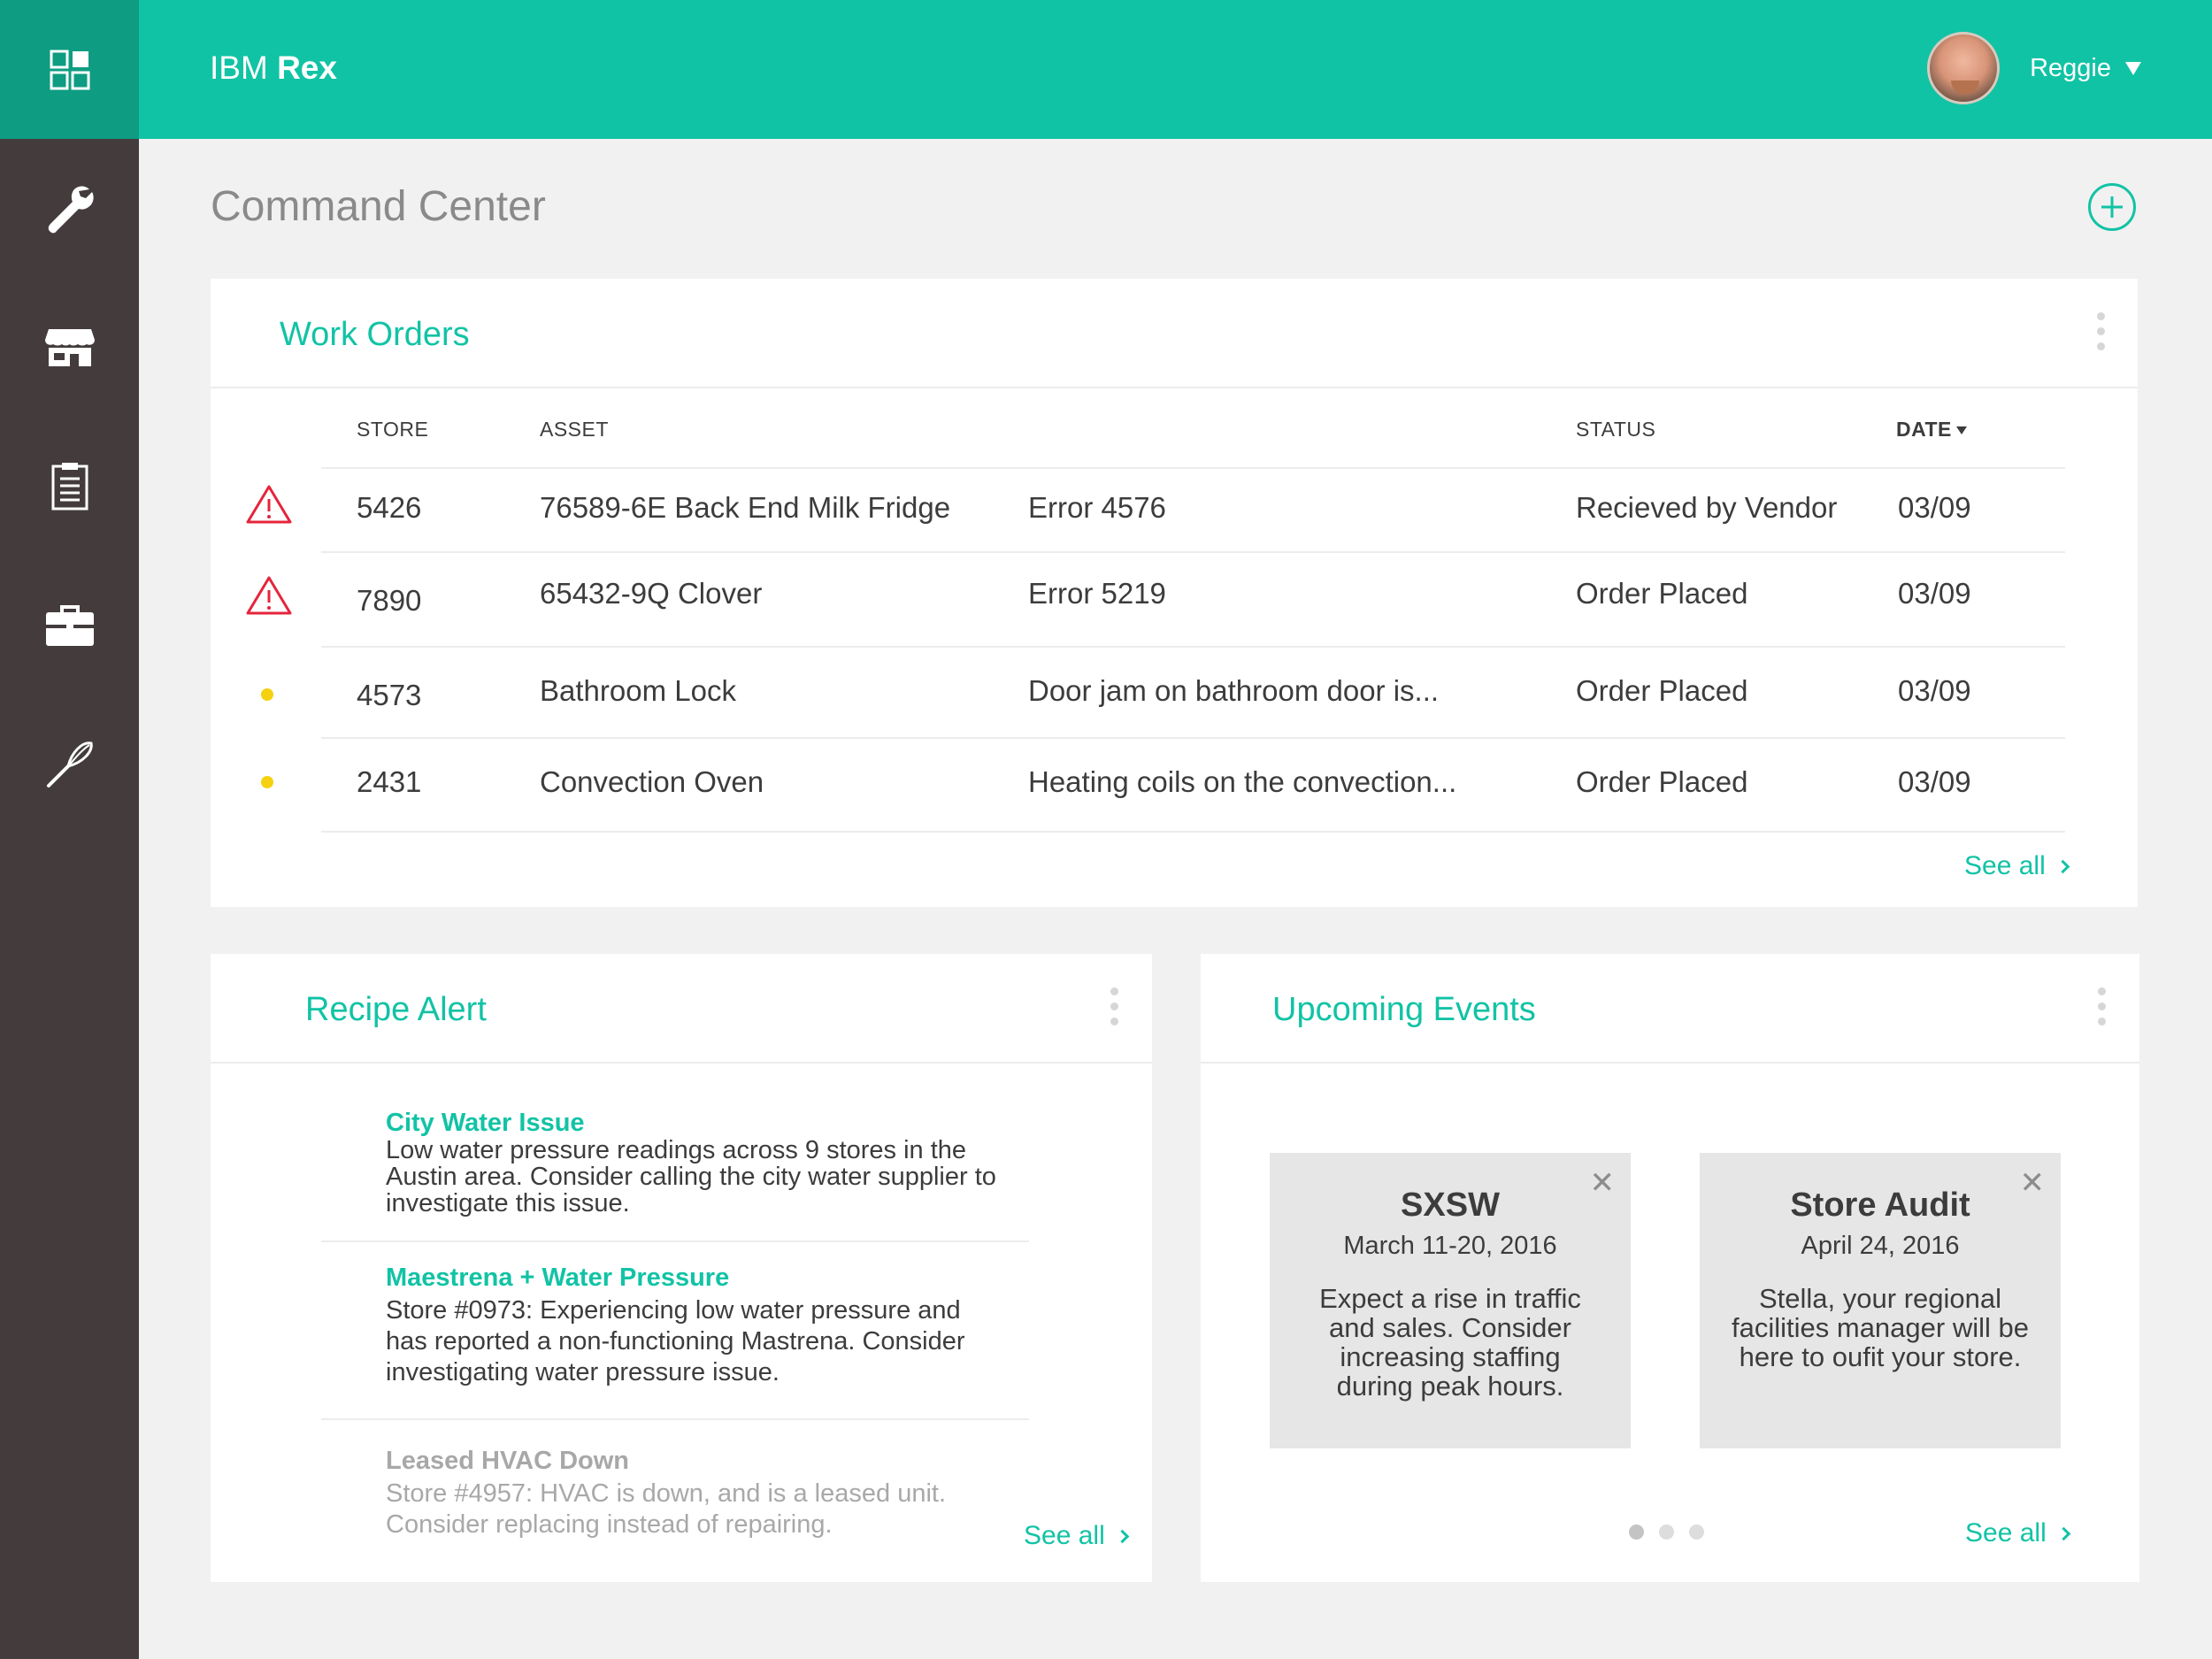  What do you see at coordinates (508, 1461) in the screenshot?
I see `alert-title: Leased HVAC Down` at bounding box center [508, 1461].